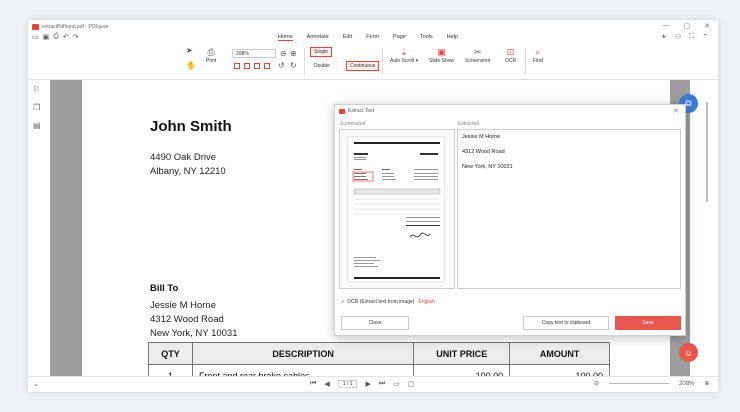  Describe the element at coordinates (367, 384) in the screenshot. I see `next-page-icon: ▶` at that location.